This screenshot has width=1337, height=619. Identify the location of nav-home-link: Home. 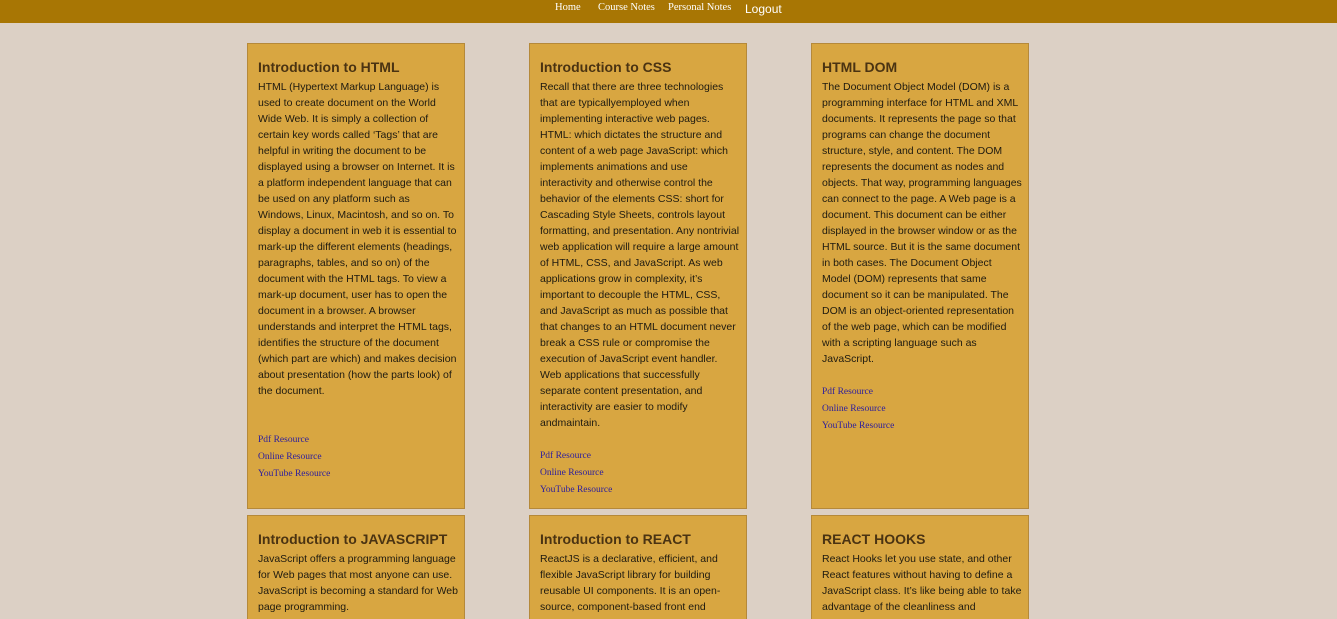
(568, 7).